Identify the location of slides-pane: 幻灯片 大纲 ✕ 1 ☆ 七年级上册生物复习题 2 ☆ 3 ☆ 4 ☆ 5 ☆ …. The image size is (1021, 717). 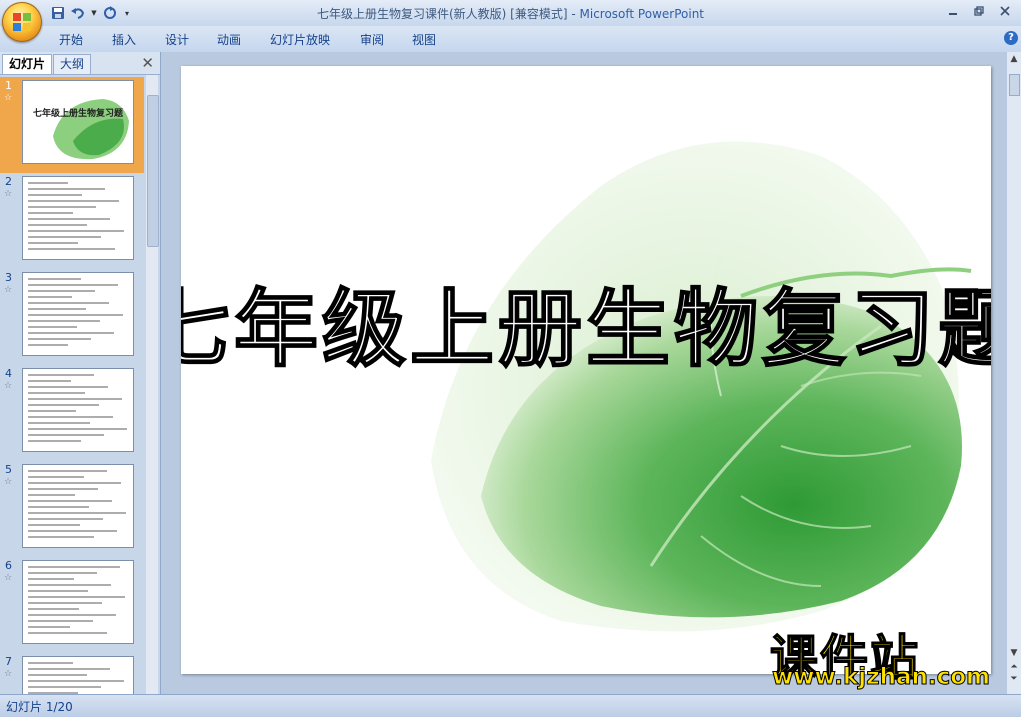
(80, 373).